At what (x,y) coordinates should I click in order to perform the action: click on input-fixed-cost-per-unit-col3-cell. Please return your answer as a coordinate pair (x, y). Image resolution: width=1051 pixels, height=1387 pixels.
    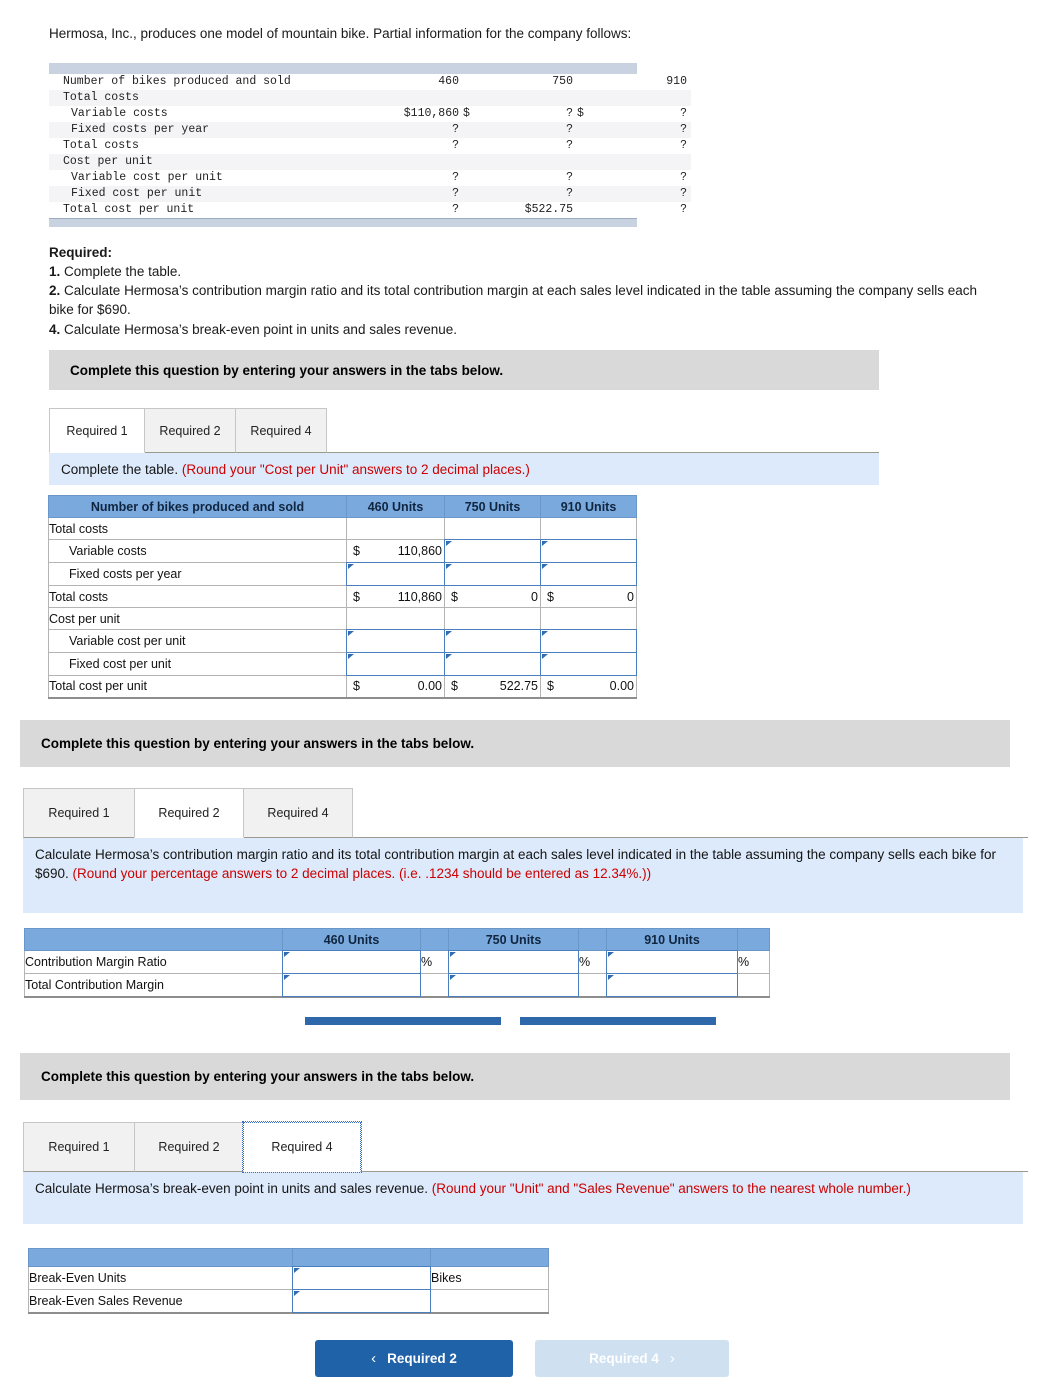
    Looking at the image, I should click on (588, 664).